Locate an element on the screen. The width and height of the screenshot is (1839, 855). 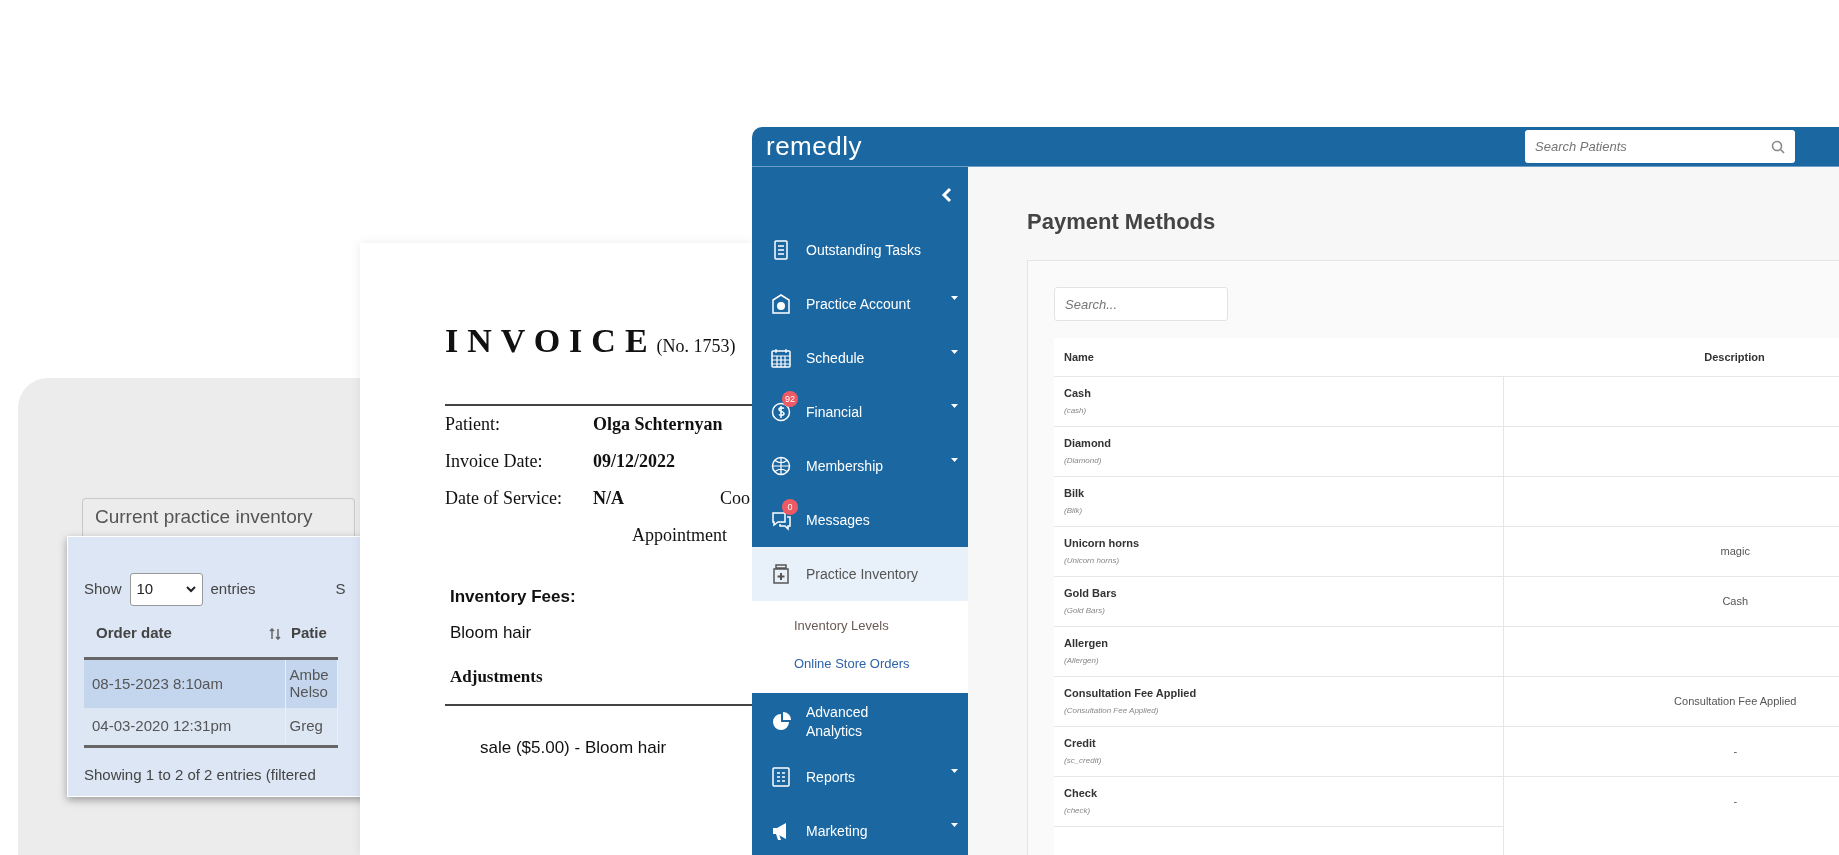
field-value: 09/12/2022 is located at coordinates (634, 461).